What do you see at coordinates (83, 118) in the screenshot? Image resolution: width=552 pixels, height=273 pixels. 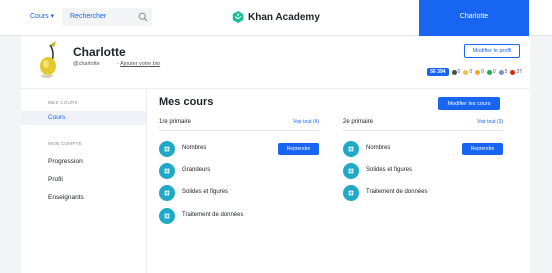 I see `sidebar-item-courses: Cours` at bounding box center [83, 118].